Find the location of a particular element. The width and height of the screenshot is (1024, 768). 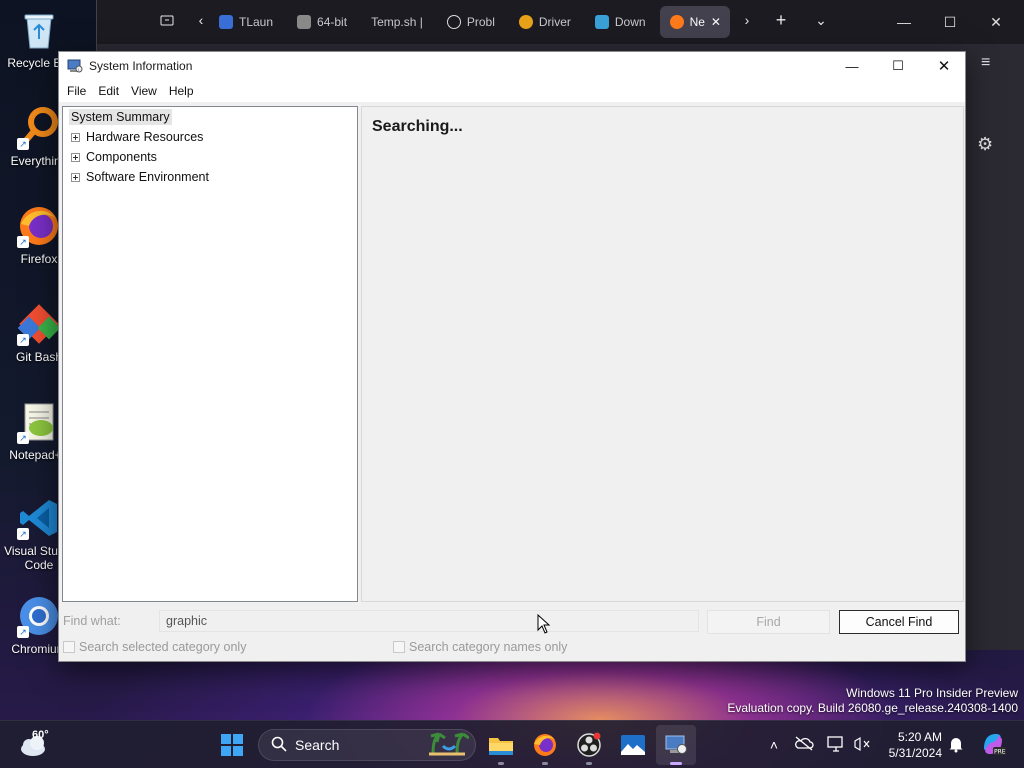

minimize-button: — is located at coordinates (852, 66).